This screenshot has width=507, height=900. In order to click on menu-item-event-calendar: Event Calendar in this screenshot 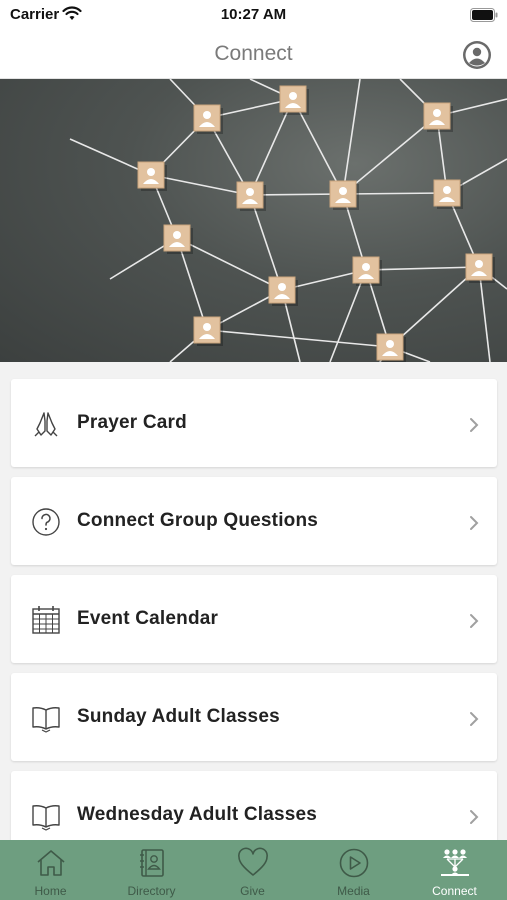, I will do `click(254, 619)`.